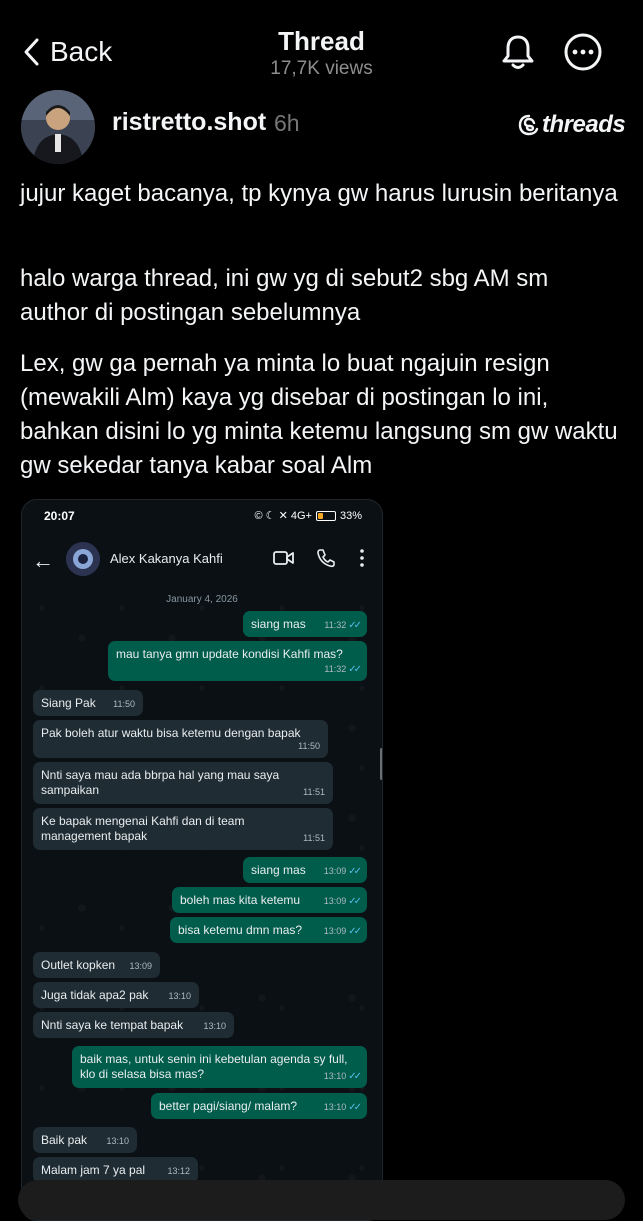  Describe the element at coordinates (321, 1200) in the screenshot. I see `reply-bar` at that location.